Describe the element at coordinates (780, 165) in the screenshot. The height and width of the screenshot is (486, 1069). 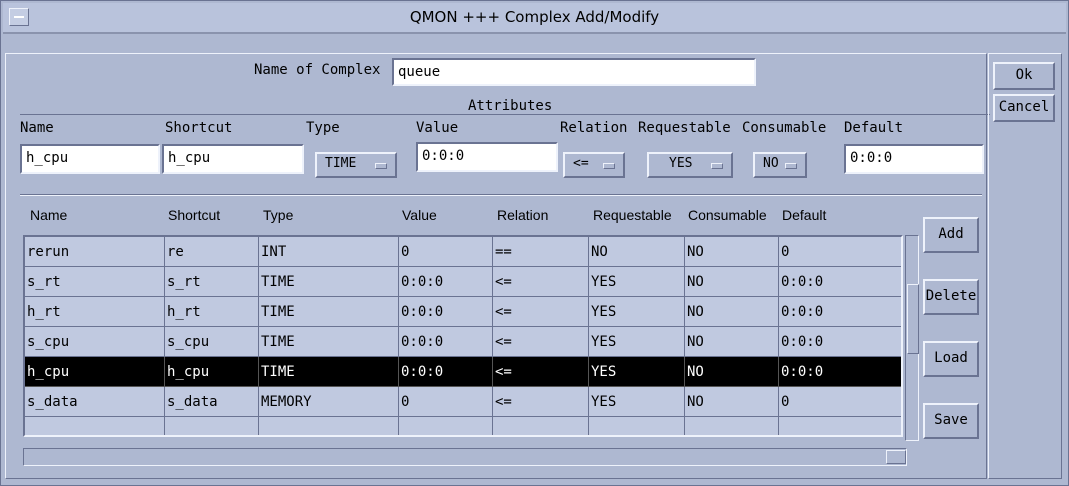
I see `attr-consumable-select: NO` at that location.